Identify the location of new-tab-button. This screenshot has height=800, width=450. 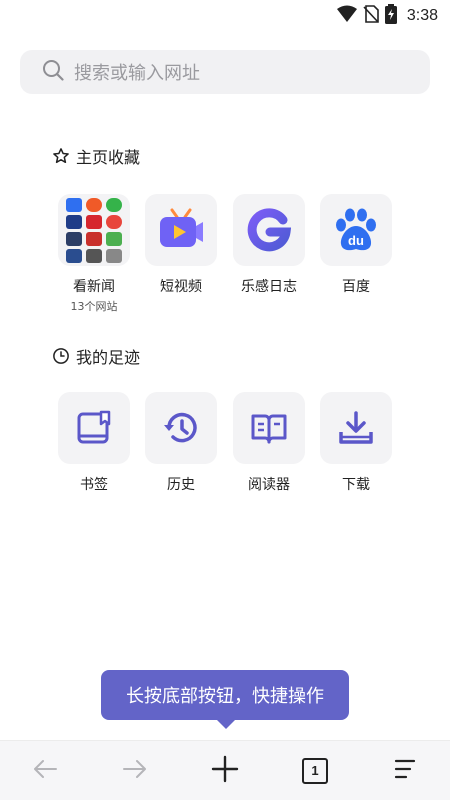
(225, 771).